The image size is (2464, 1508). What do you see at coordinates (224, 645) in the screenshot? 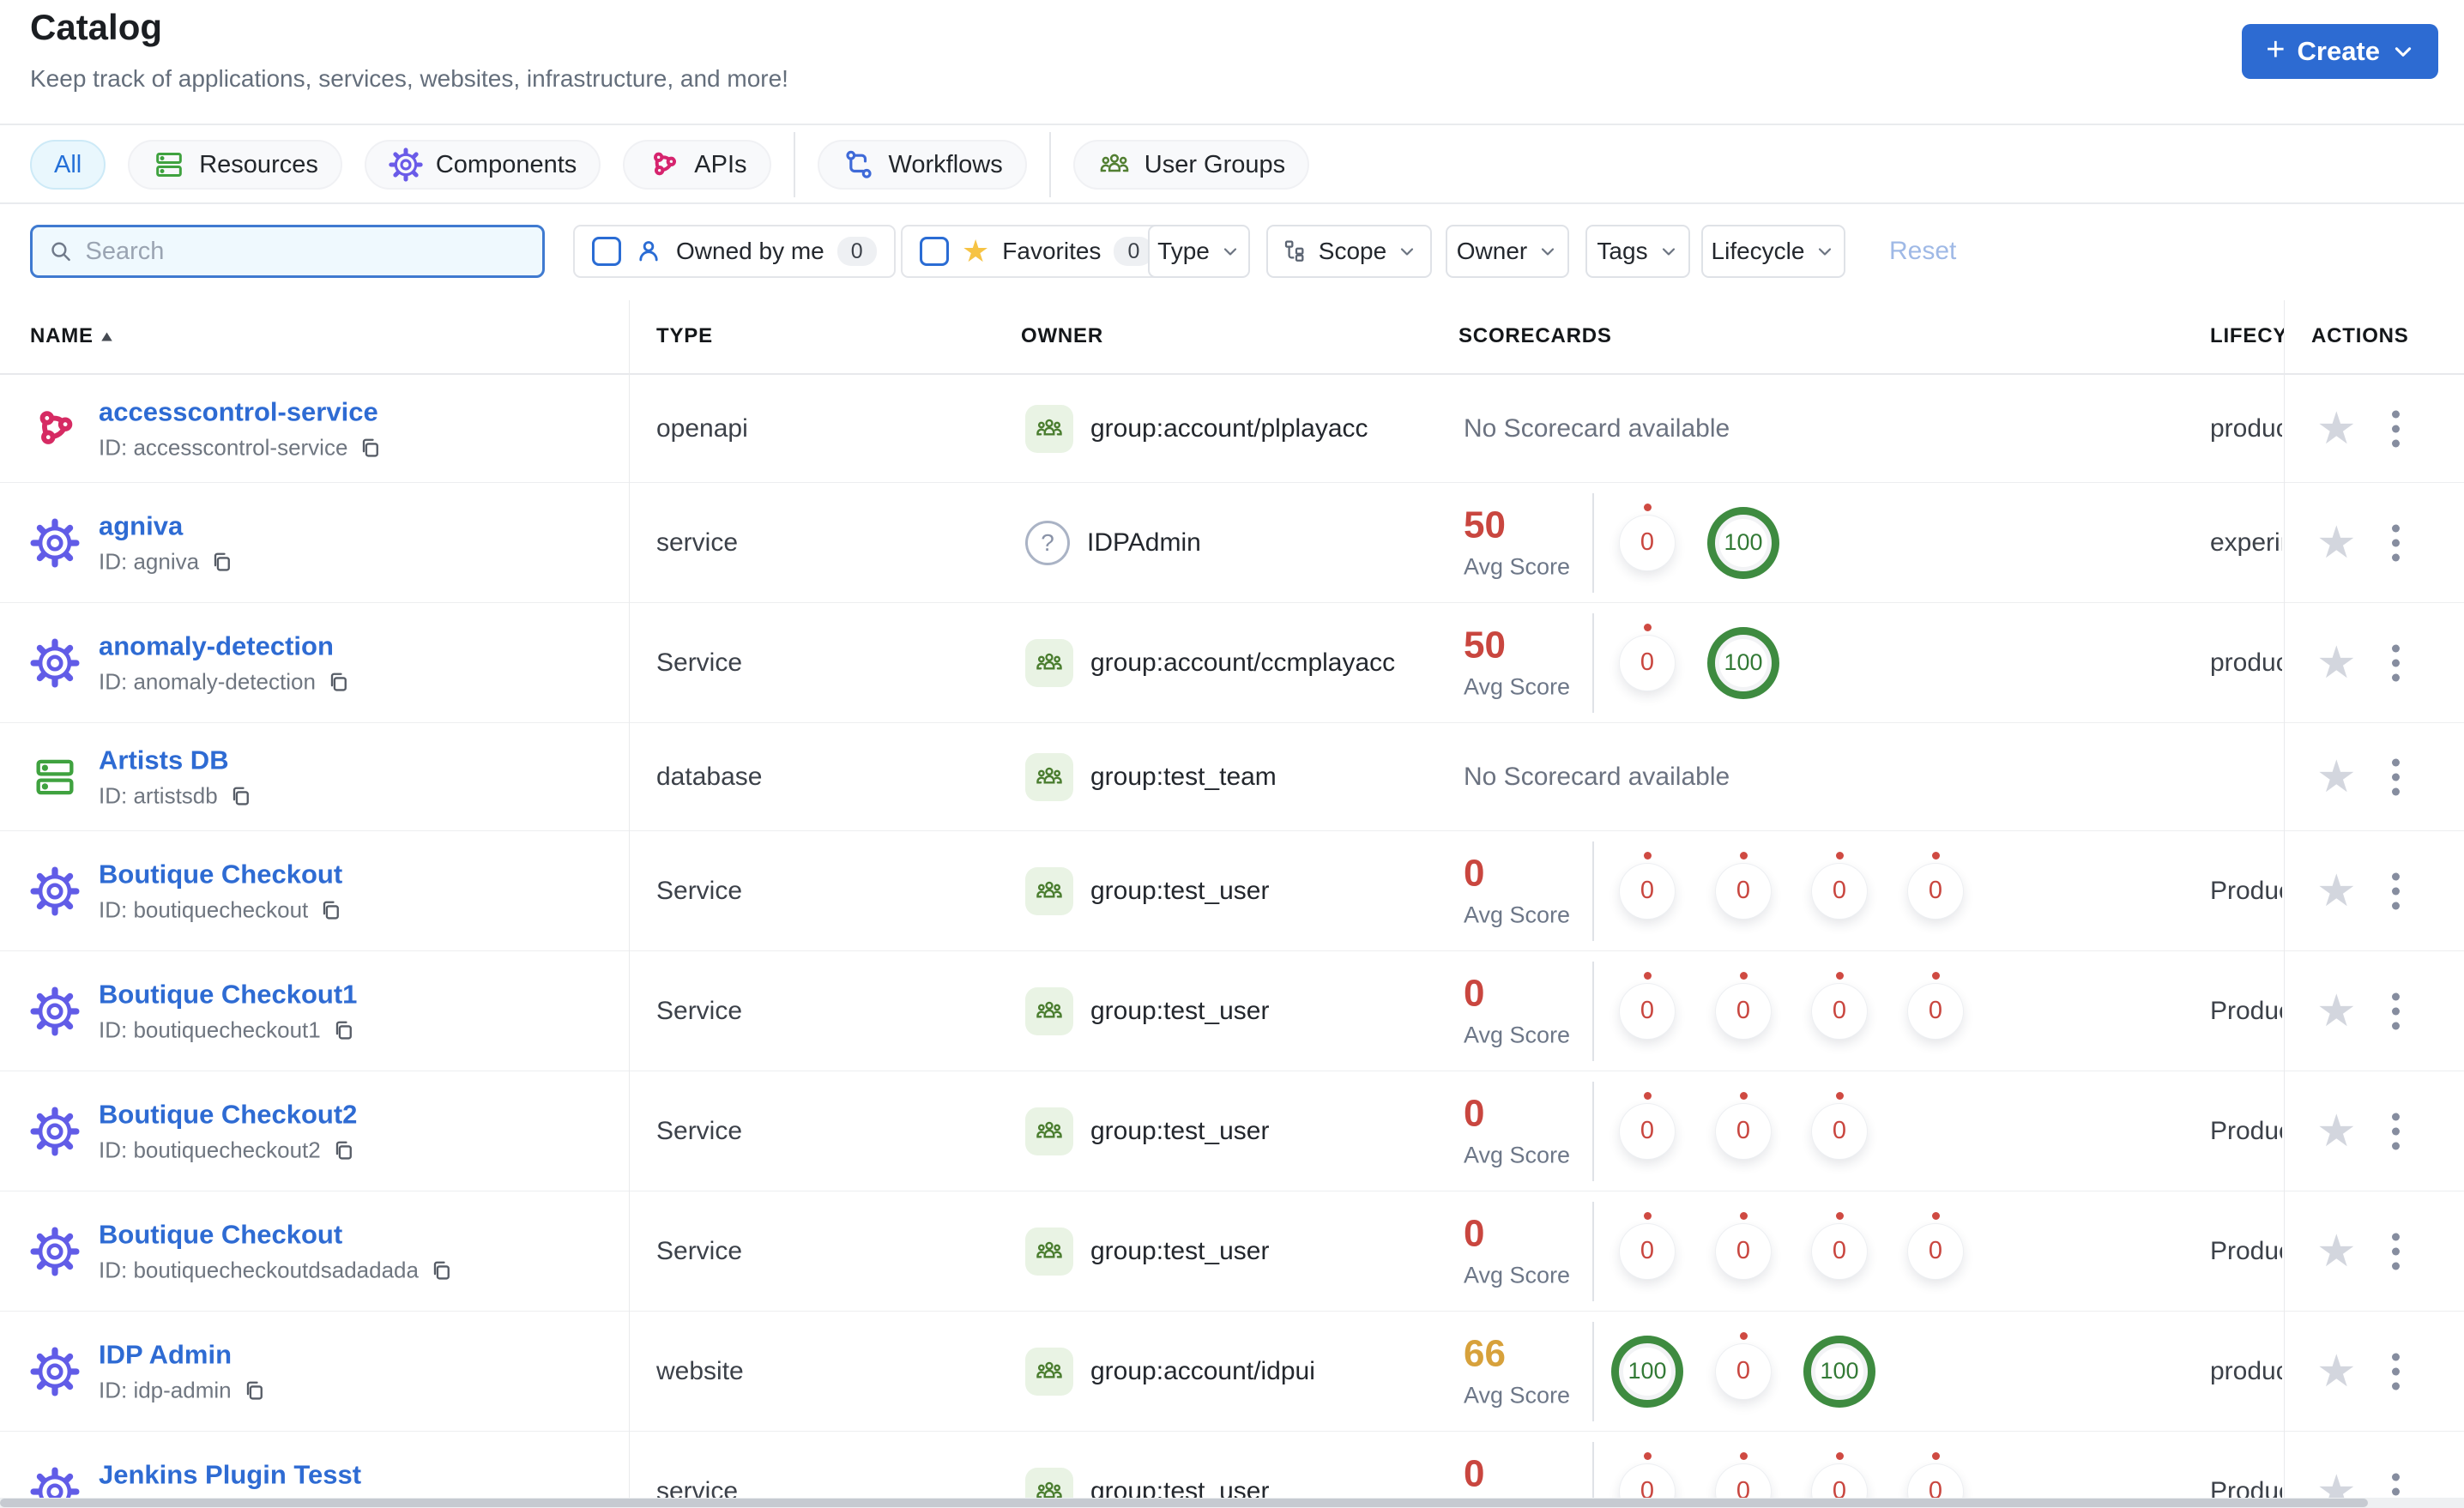
I see `entity-name-link: anomaly-detection` at bounding box center [224, 645].